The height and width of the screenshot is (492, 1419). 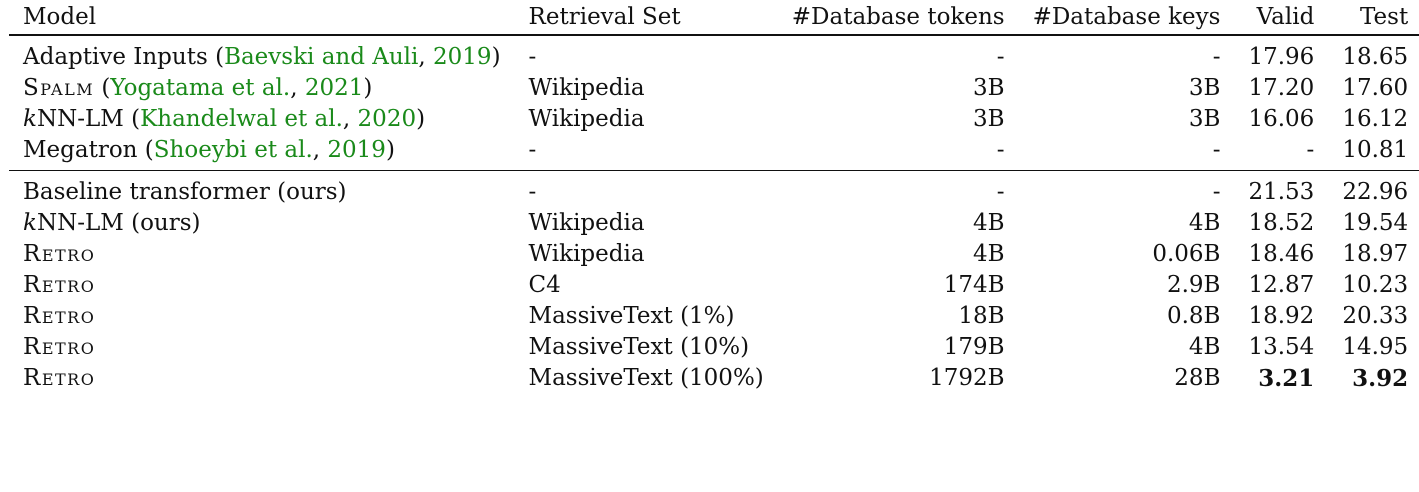 What do you see at coordinates (714, 285) in the screenshot?
I see `table-row: Retro C4 174B 2.9B 12.87 10.23` at bounding box center [714, 285].